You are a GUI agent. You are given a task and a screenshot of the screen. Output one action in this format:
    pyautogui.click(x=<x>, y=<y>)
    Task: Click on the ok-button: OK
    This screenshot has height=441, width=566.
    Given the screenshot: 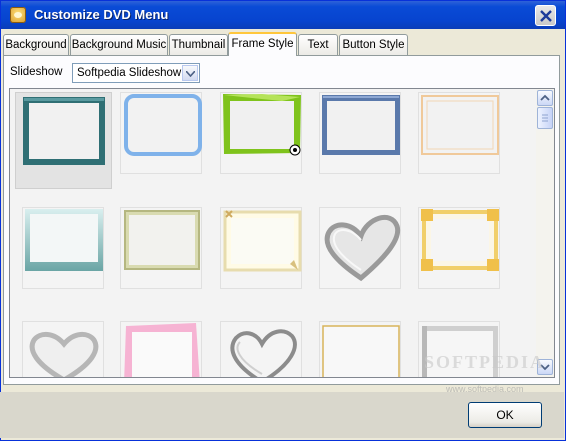 What is the action you would take?
    pyautogui.click(x=505, y=415)
    